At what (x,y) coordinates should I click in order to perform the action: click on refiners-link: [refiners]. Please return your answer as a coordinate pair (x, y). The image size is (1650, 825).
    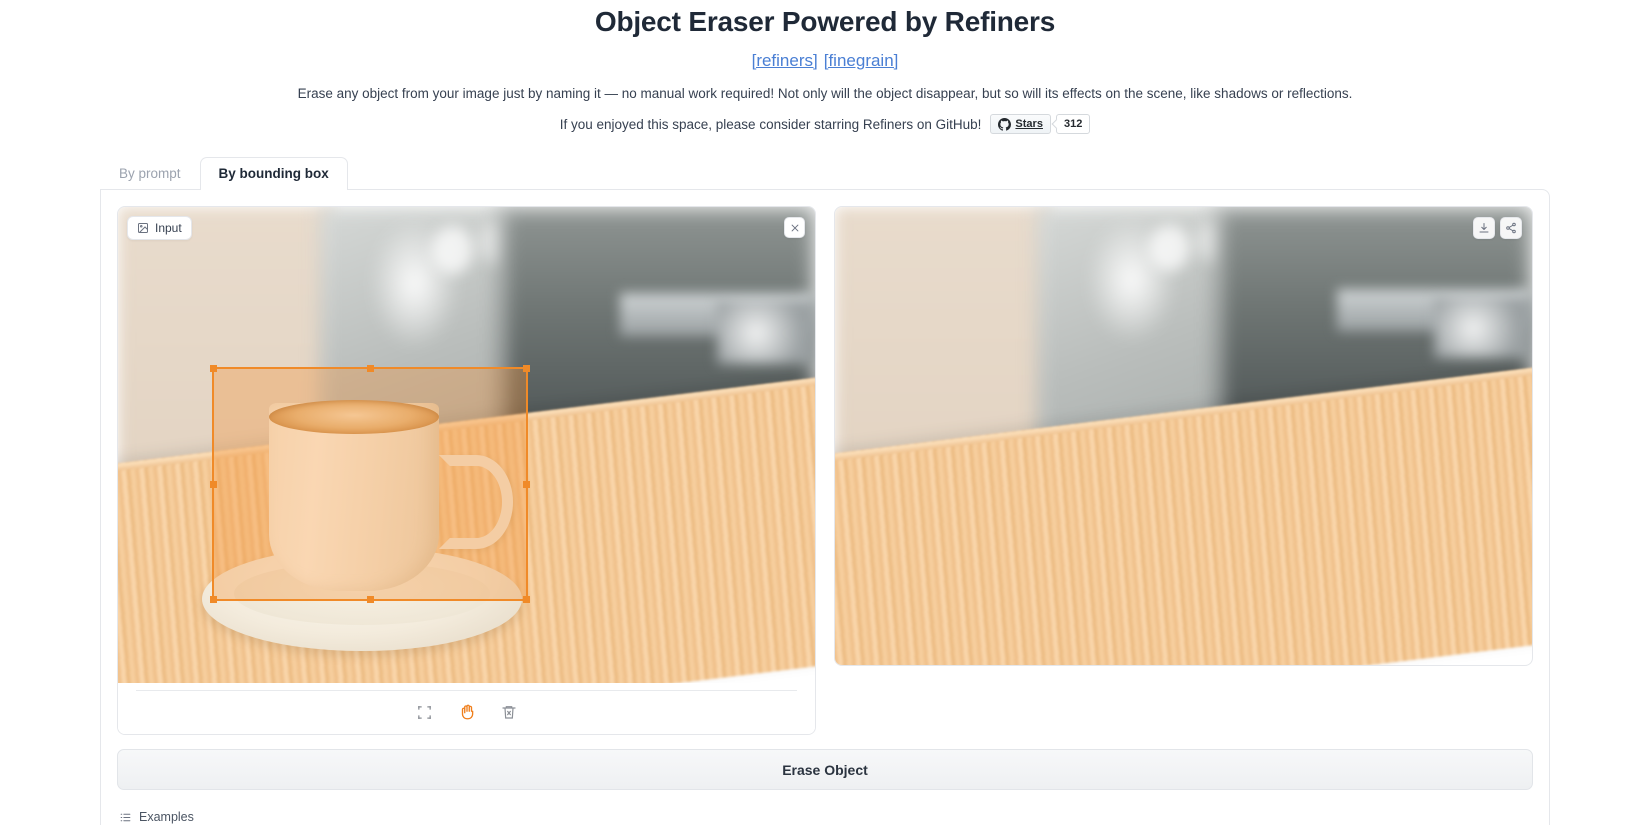
    Looking at the image, I should click on (785, 60).